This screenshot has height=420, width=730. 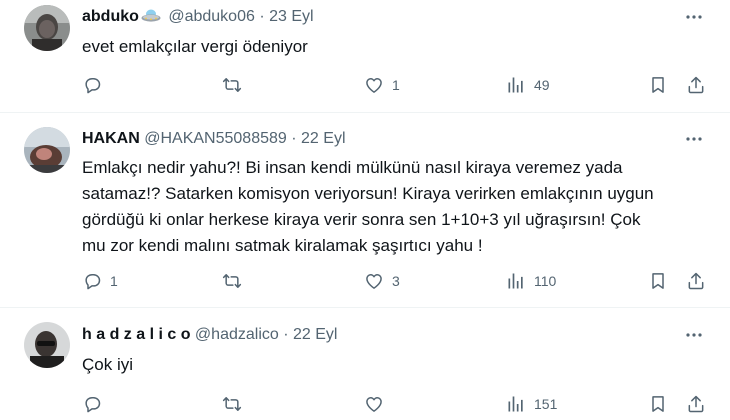 I want to click on like-button, so click(x=378, y=404).